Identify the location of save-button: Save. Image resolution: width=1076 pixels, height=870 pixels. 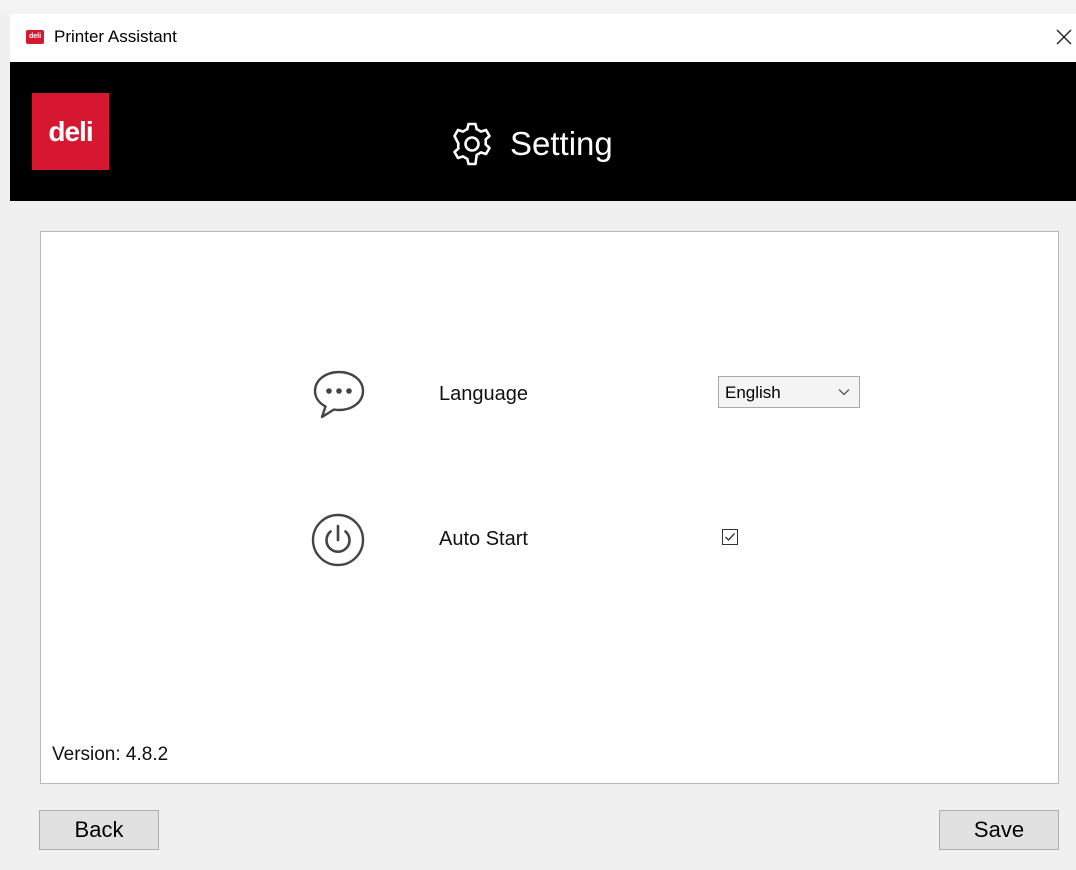
(999, 830).